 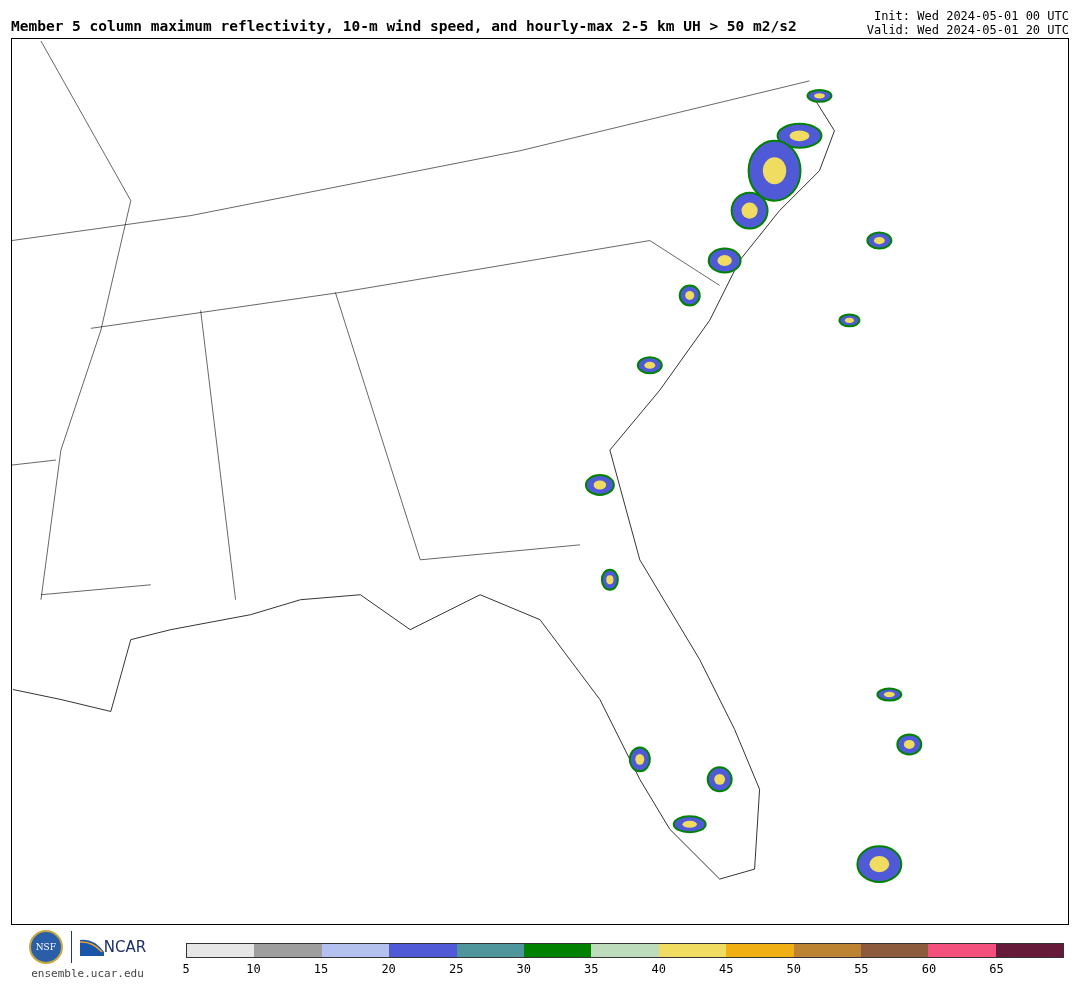 I want to click on tick-label: 40, so click(x=658, y=969).